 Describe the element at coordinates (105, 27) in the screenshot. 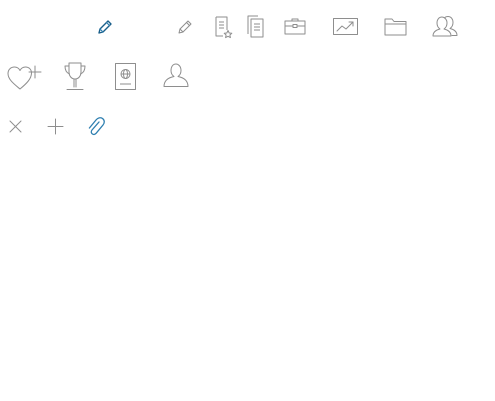

I see `pencil-icon-active` at that location.